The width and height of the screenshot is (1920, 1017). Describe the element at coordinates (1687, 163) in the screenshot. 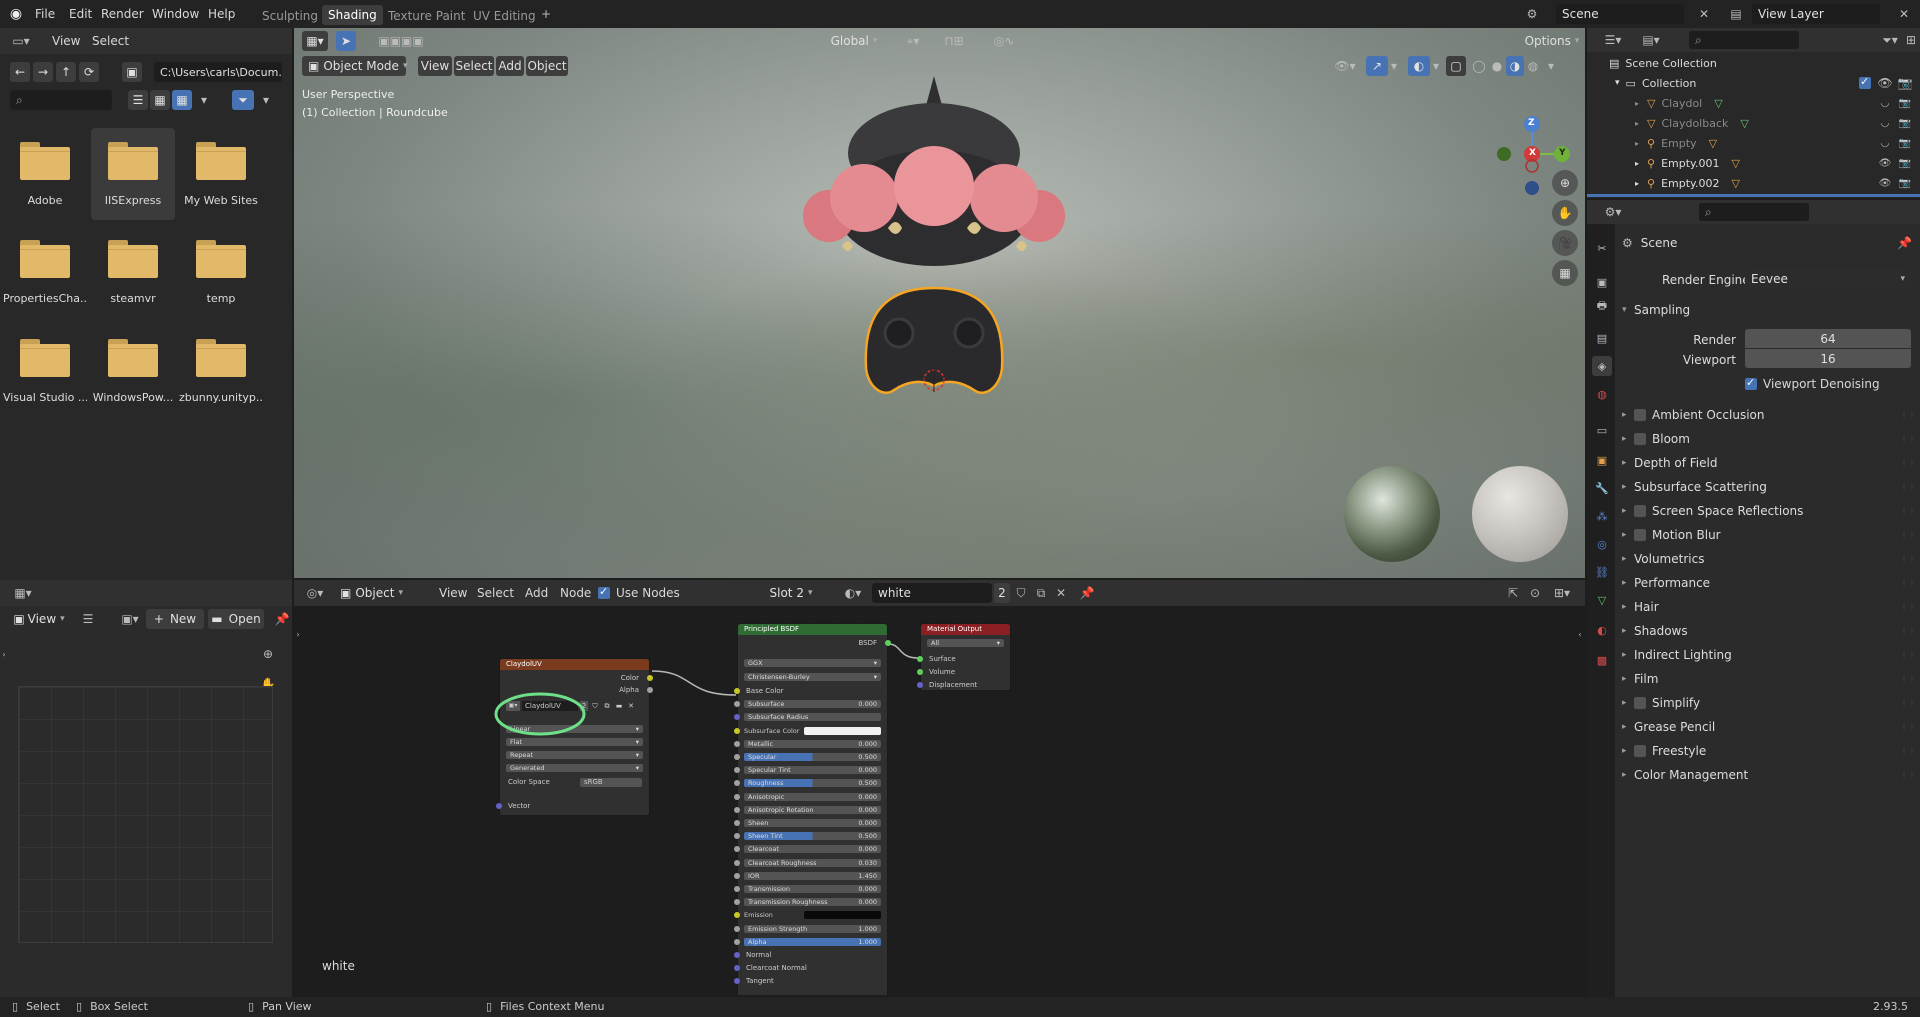

I see `outliner-item: ▸ ⚲ Empty.001 ▽` at that location.